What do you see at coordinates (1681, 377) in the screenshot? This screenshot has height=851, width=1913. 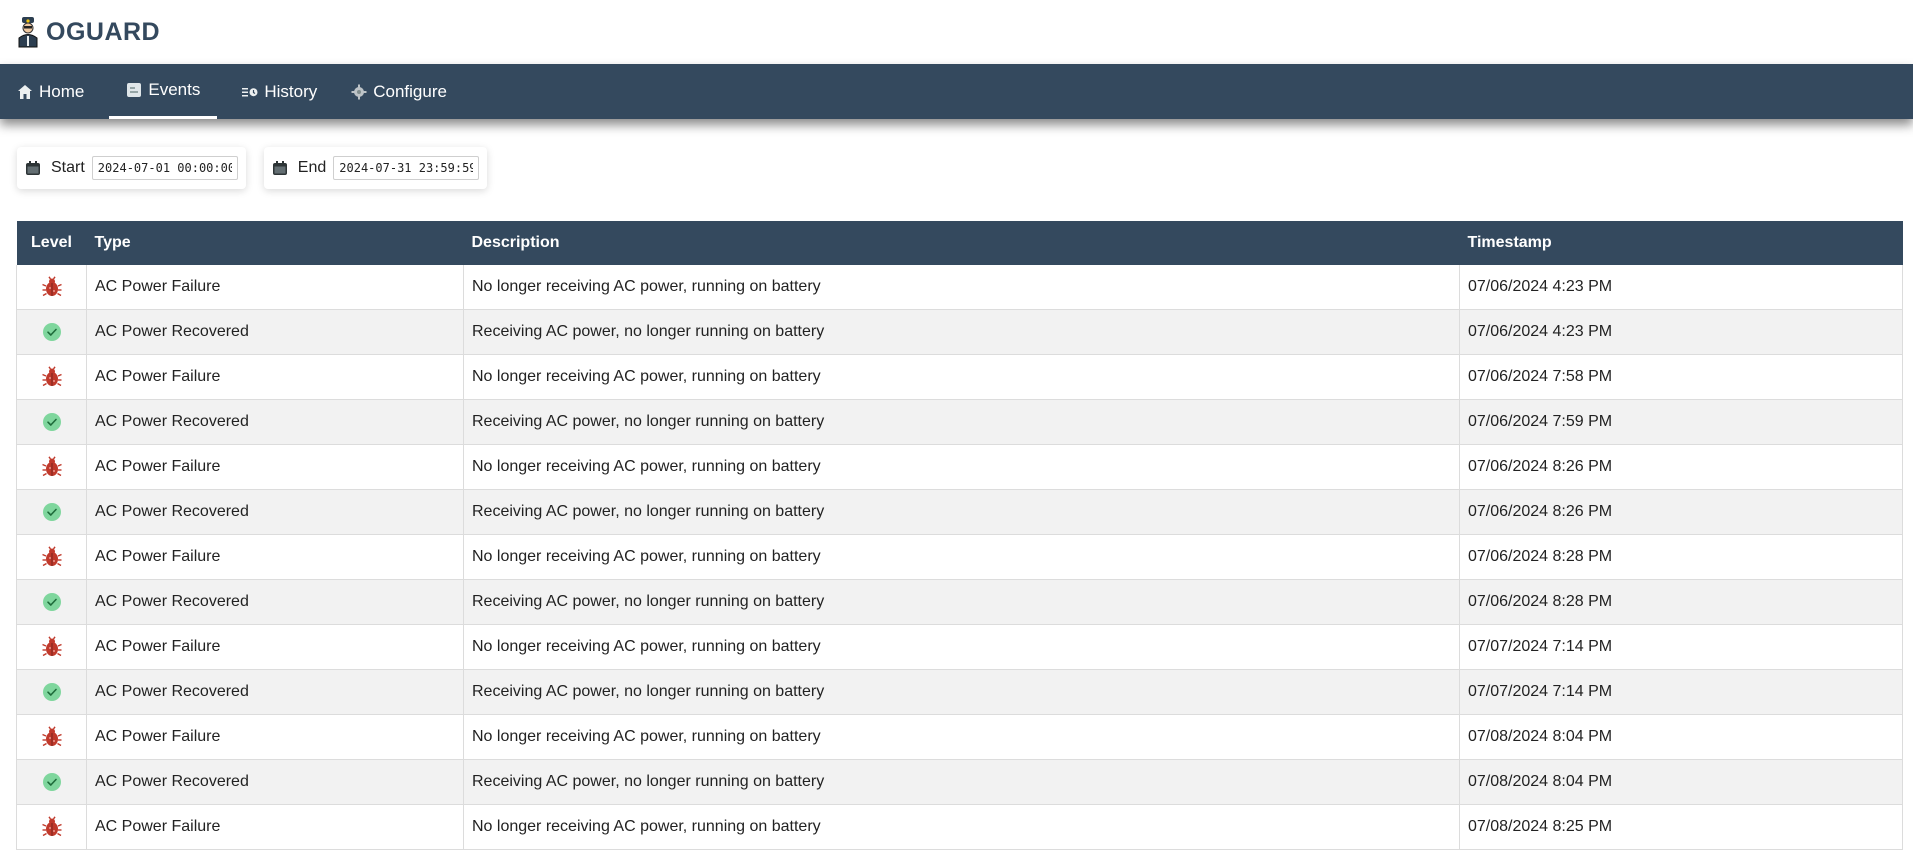 I see `timestamp-cell: 07/06/2024 7:58 PM` at bounding box center [1681, 377].